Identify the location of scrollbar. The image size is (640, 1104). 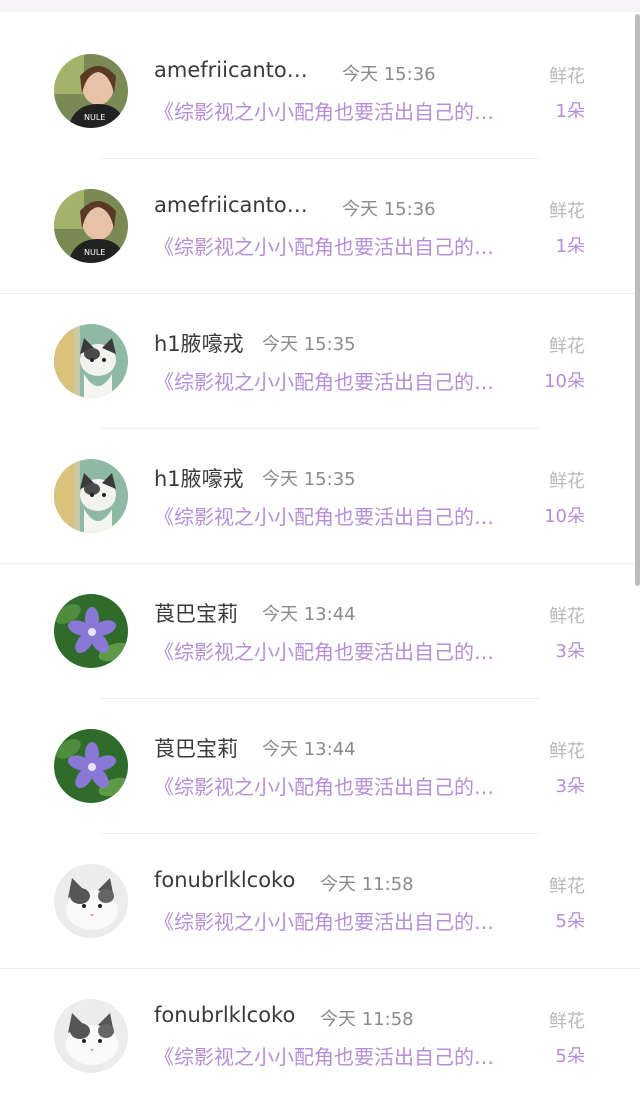
(637, 300).